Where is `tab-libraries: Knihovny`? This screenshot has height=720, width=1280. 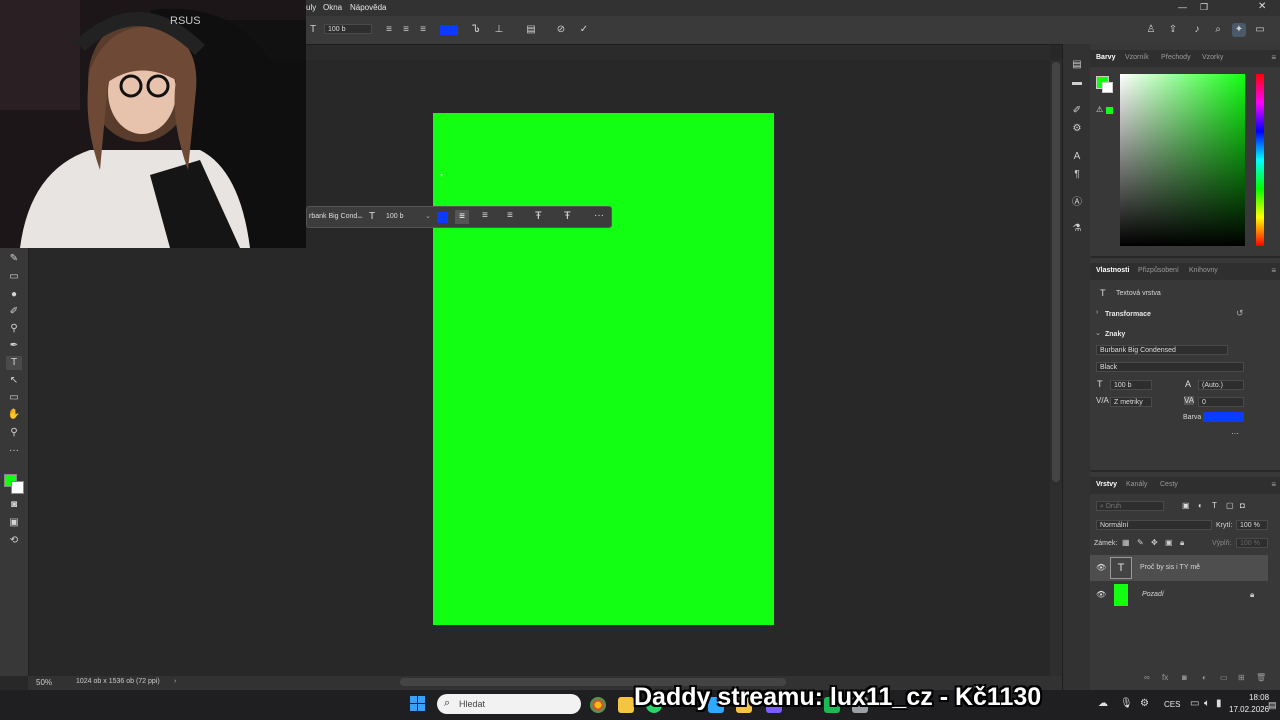
tab-libraries: Knihovny is located at coordinates (1203, 270).